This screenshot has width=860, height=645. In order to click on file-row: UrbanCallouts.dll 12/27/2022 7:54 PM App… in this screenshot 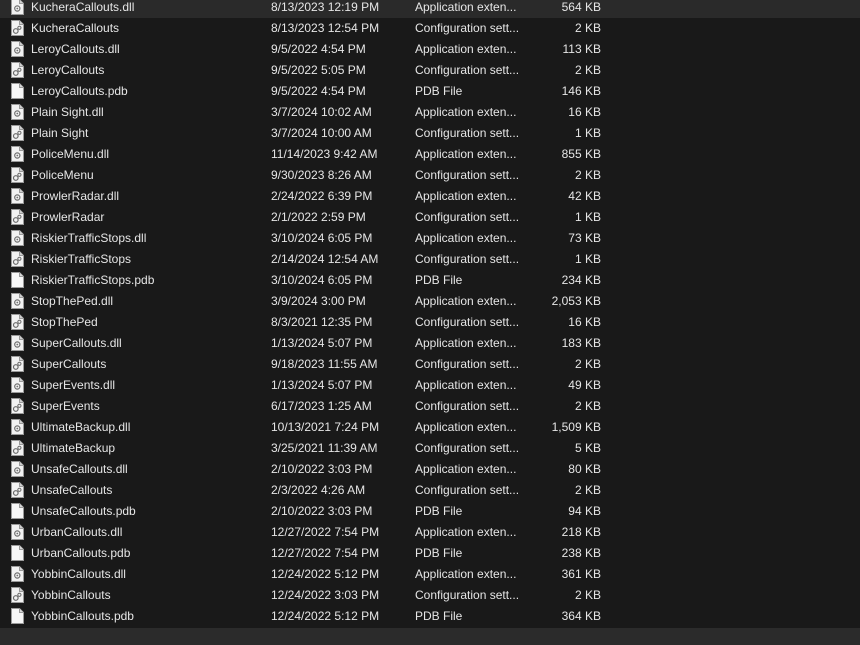, I will do `click(430, 532)`.